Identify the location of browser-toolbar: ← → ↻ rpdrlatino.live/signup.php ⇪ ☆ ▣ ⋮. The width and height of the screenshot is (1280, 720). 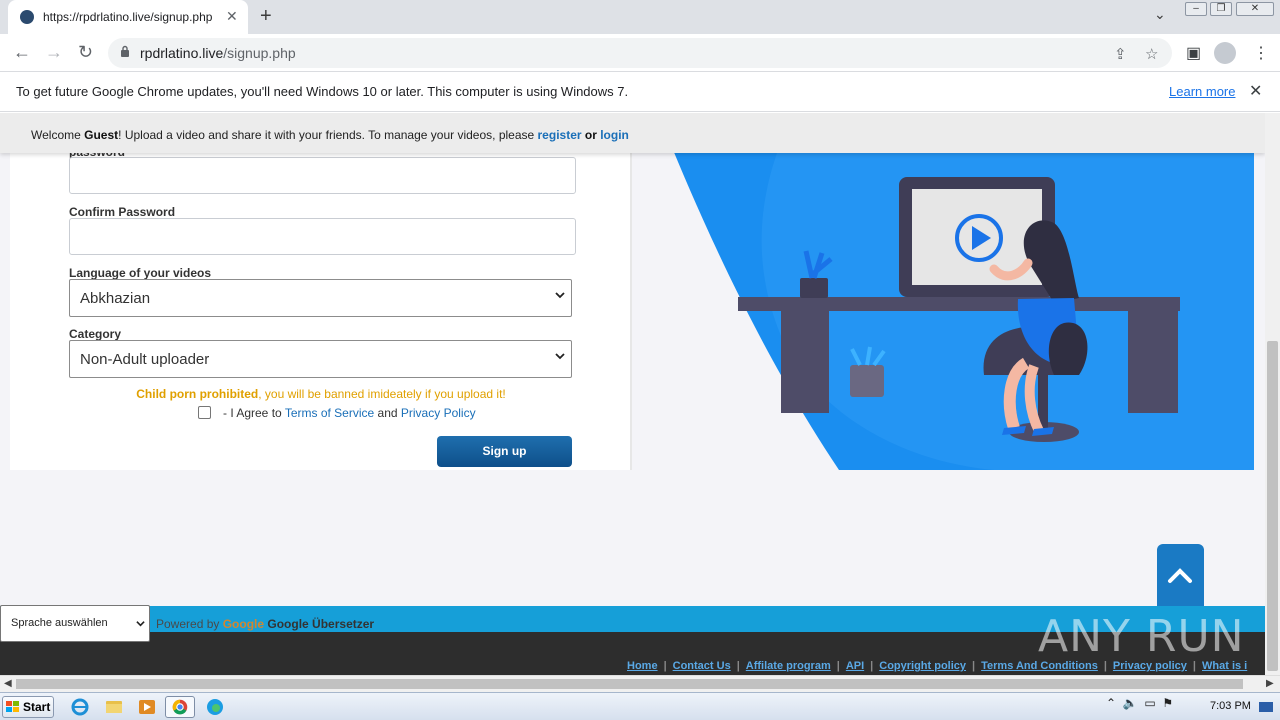
(640, 53).